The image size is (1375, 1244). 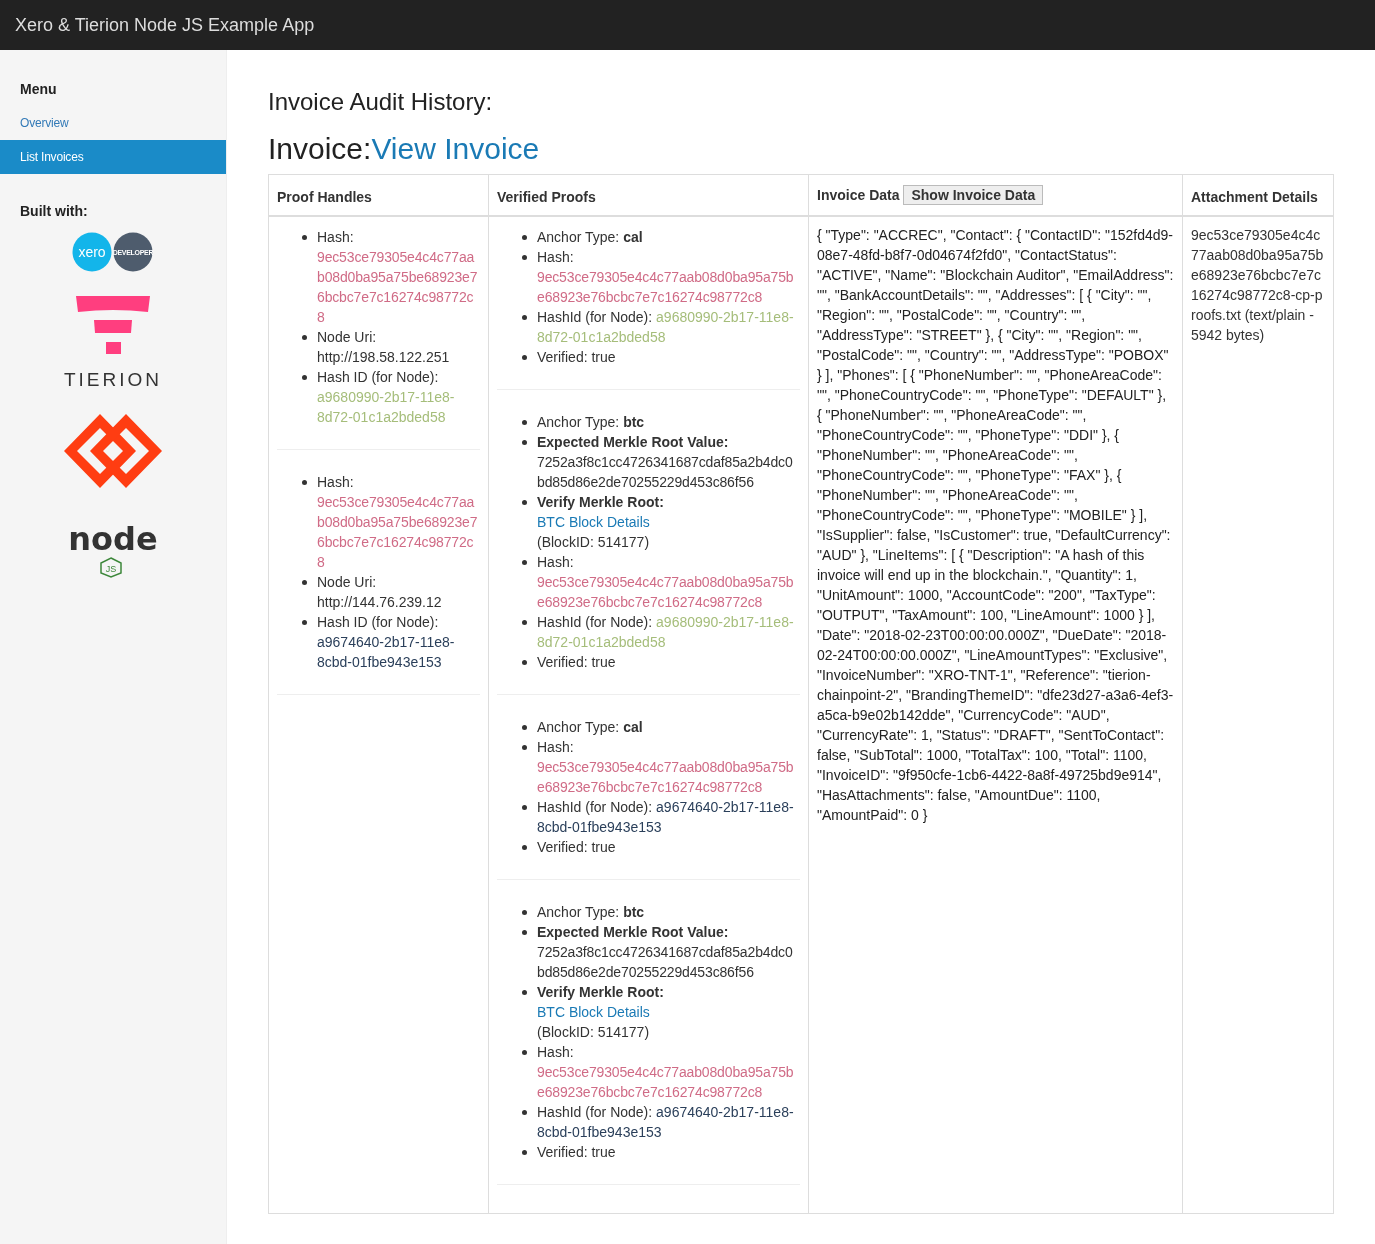 I want to click on page-heading: Invoice Audit History:, so click(x=381, y=102).